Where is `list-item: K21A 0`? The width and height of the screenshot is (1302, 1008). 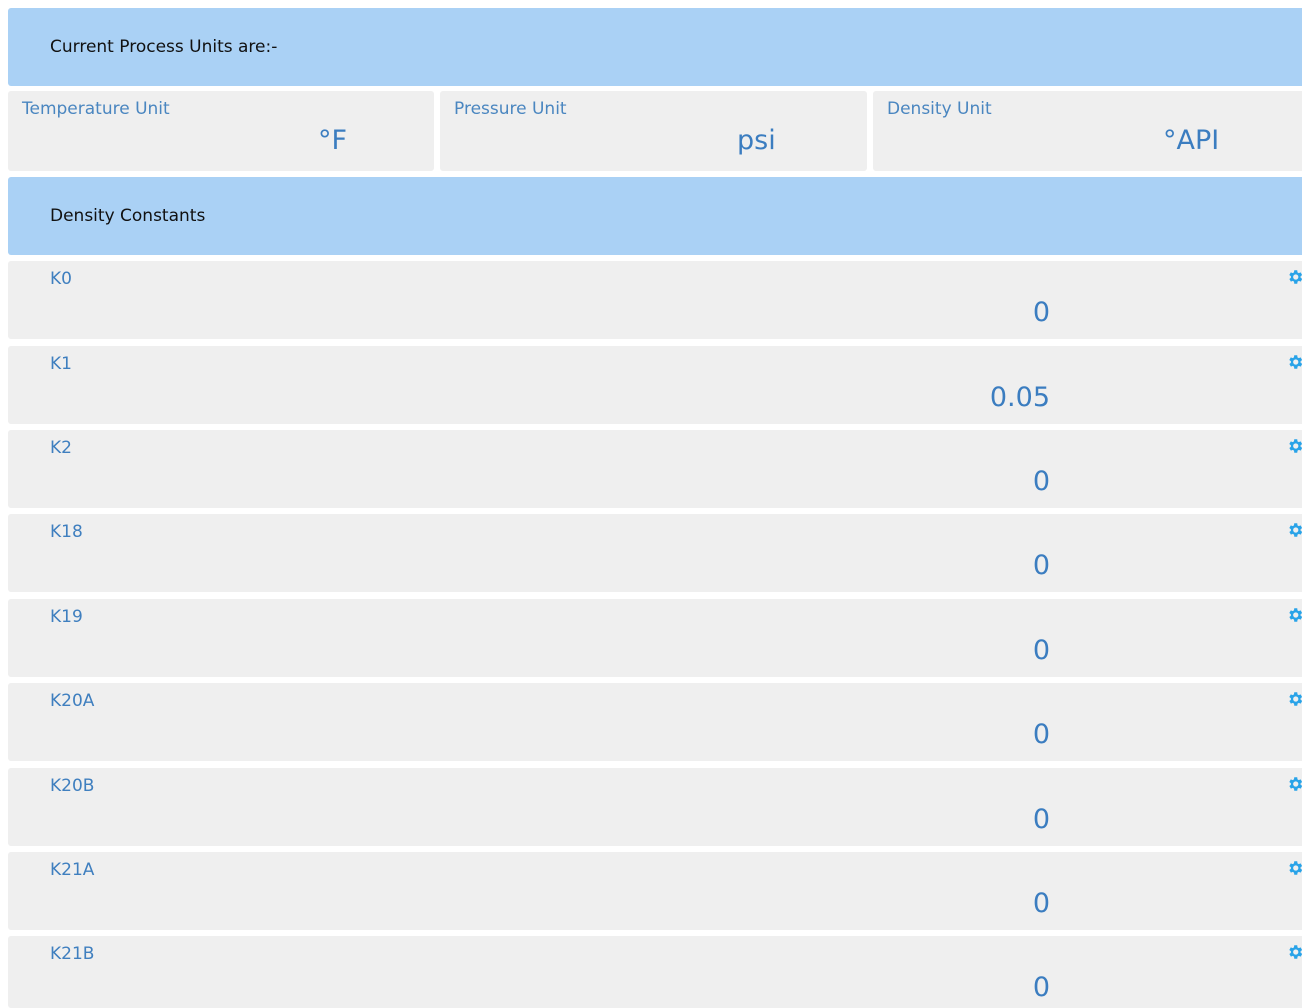
list-item: K21A 0 is located at coordinates (655, 891).